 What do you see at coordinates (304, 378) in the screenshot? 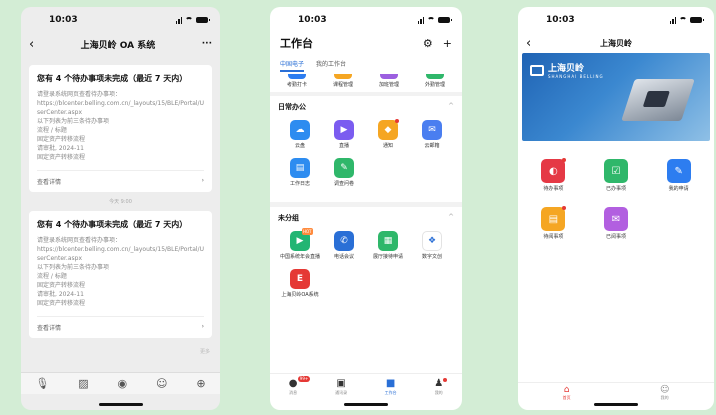
I see `unread-badge: 99+` at bounding box center [304, 378].